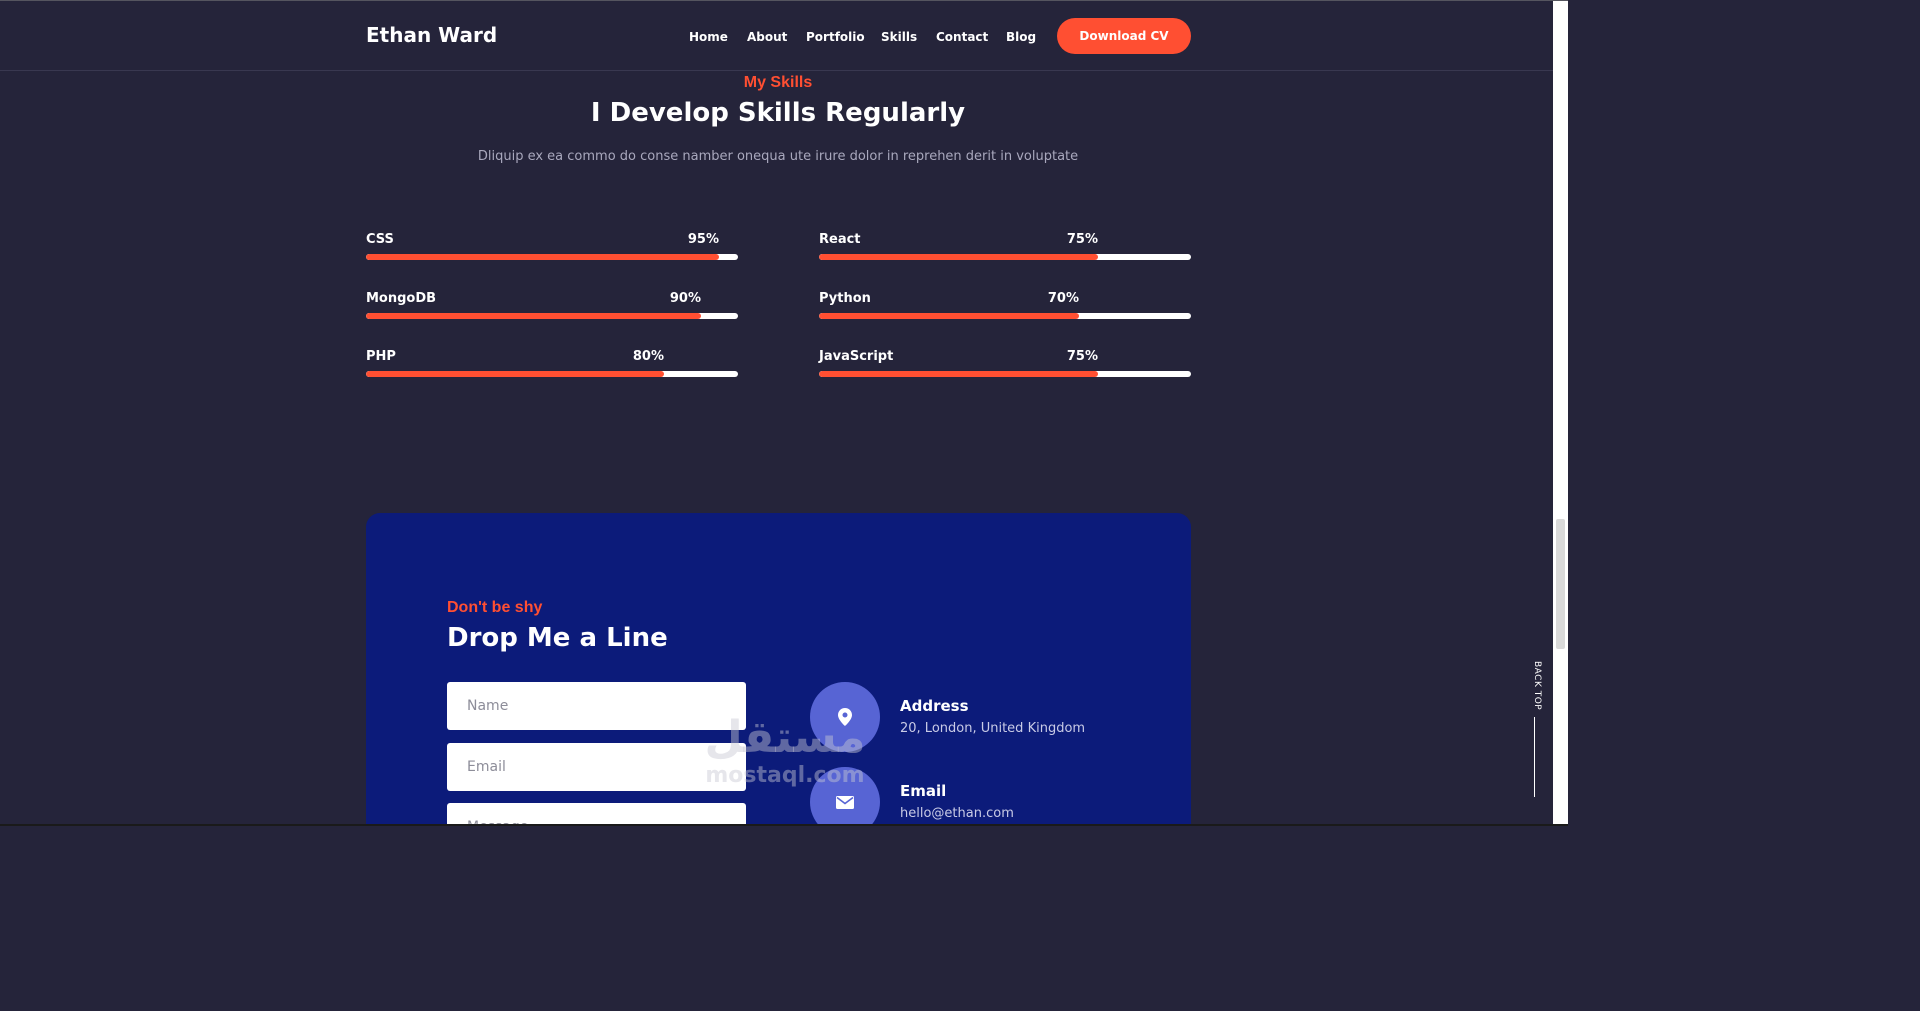 This screenshot has height=1011, width=1920. I want to click on site-logo: Ethan Ward, so click(431, 35).